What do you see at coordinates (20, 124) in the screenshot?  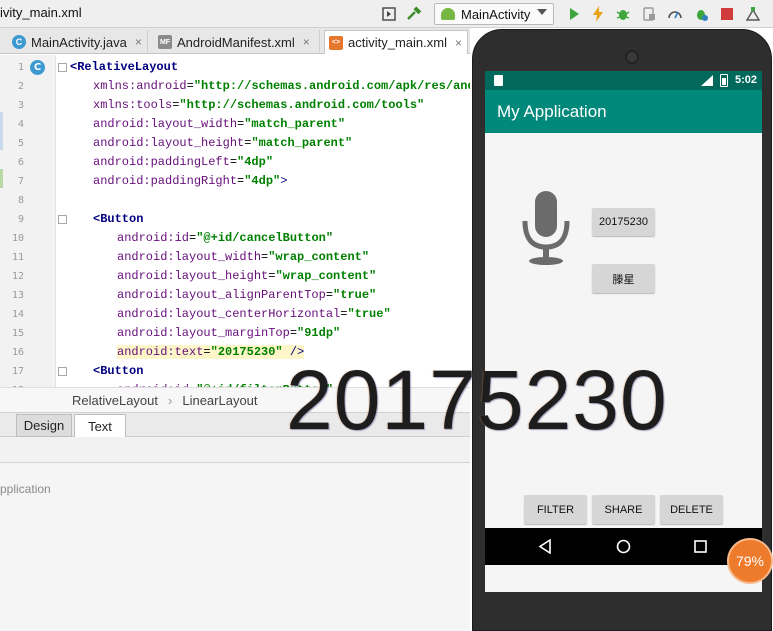 I see `line-number: 4` at bounding box center [20, 124].